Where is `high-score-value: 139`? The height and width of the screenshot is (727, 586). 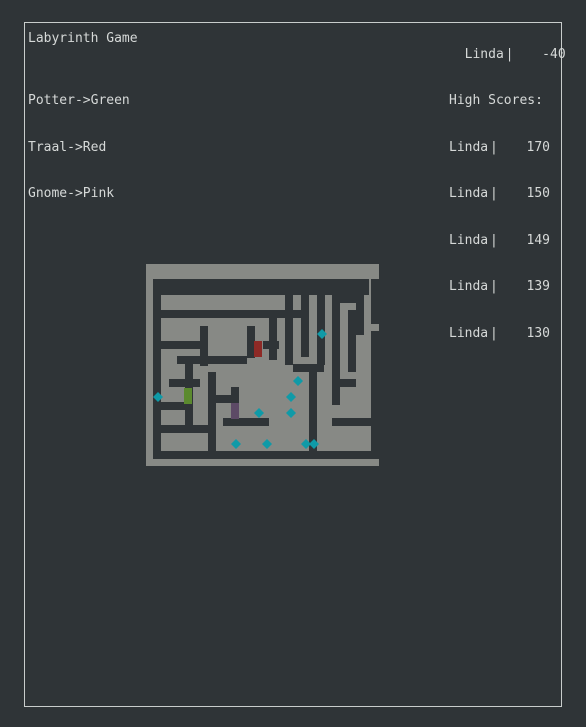 high-score-value: 139 is located at coordinates (538, 286).